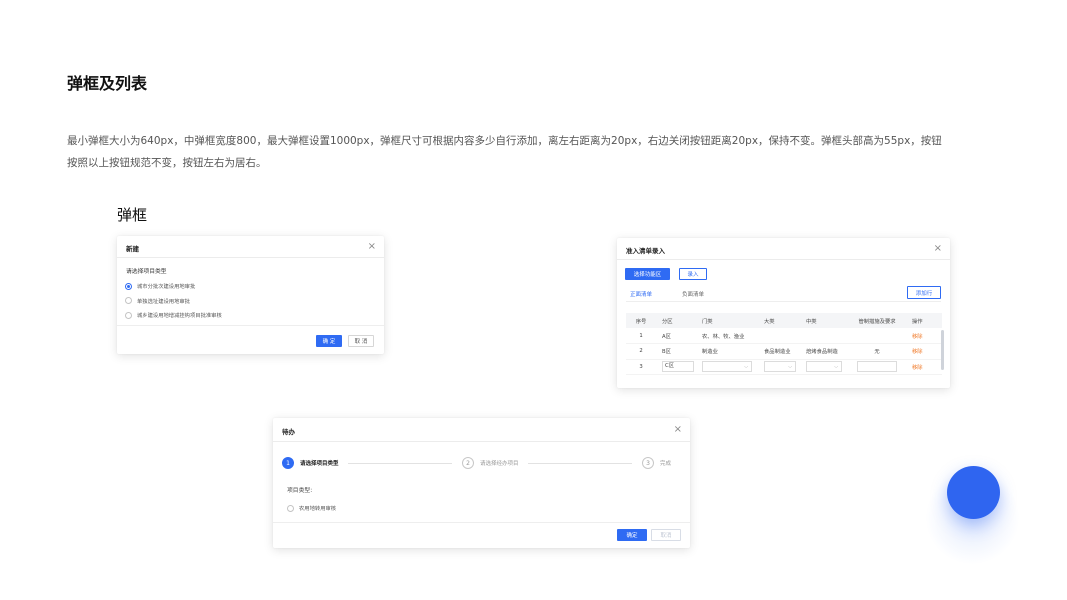 Image resolution: width=1067 pixels, height=600 pixels. Describe the element at coordinates (824, 336) in the screenshot. I see `cell-middle` at that location.